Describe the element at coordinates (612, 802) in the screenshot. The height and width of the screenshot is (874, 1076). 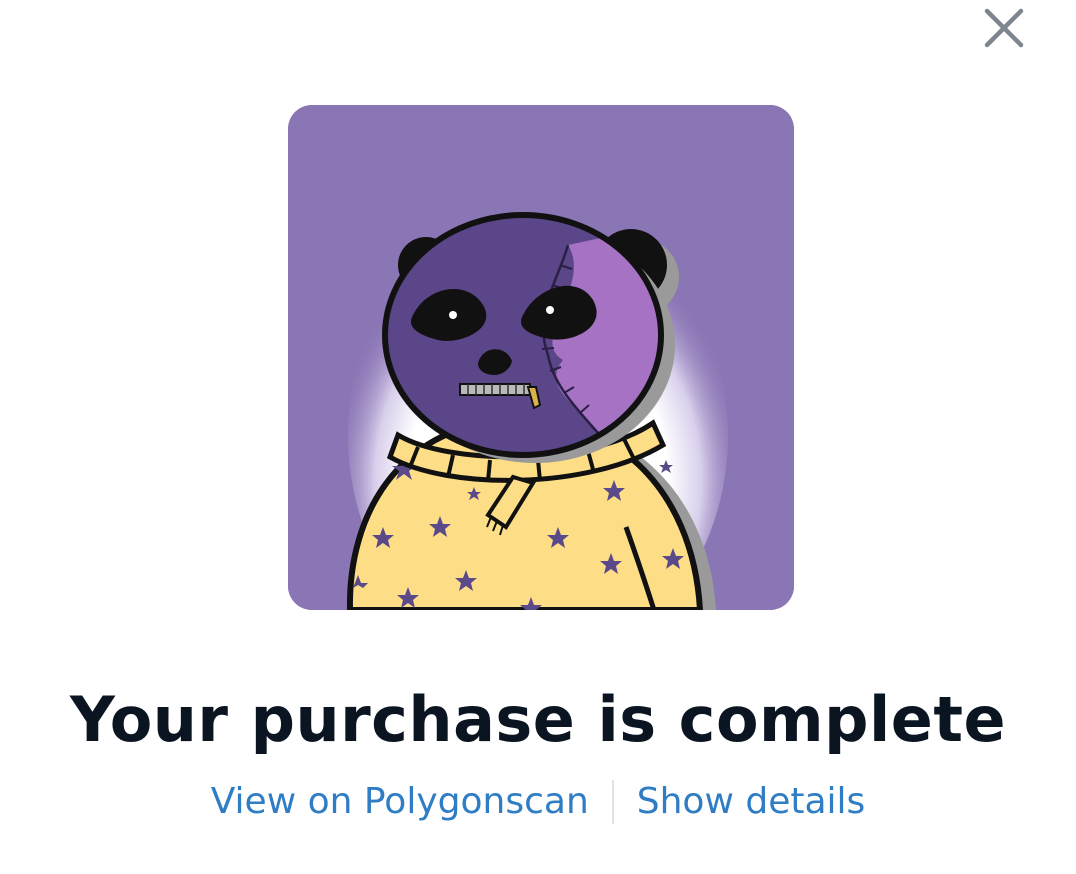
I see `link-divider` at that location.